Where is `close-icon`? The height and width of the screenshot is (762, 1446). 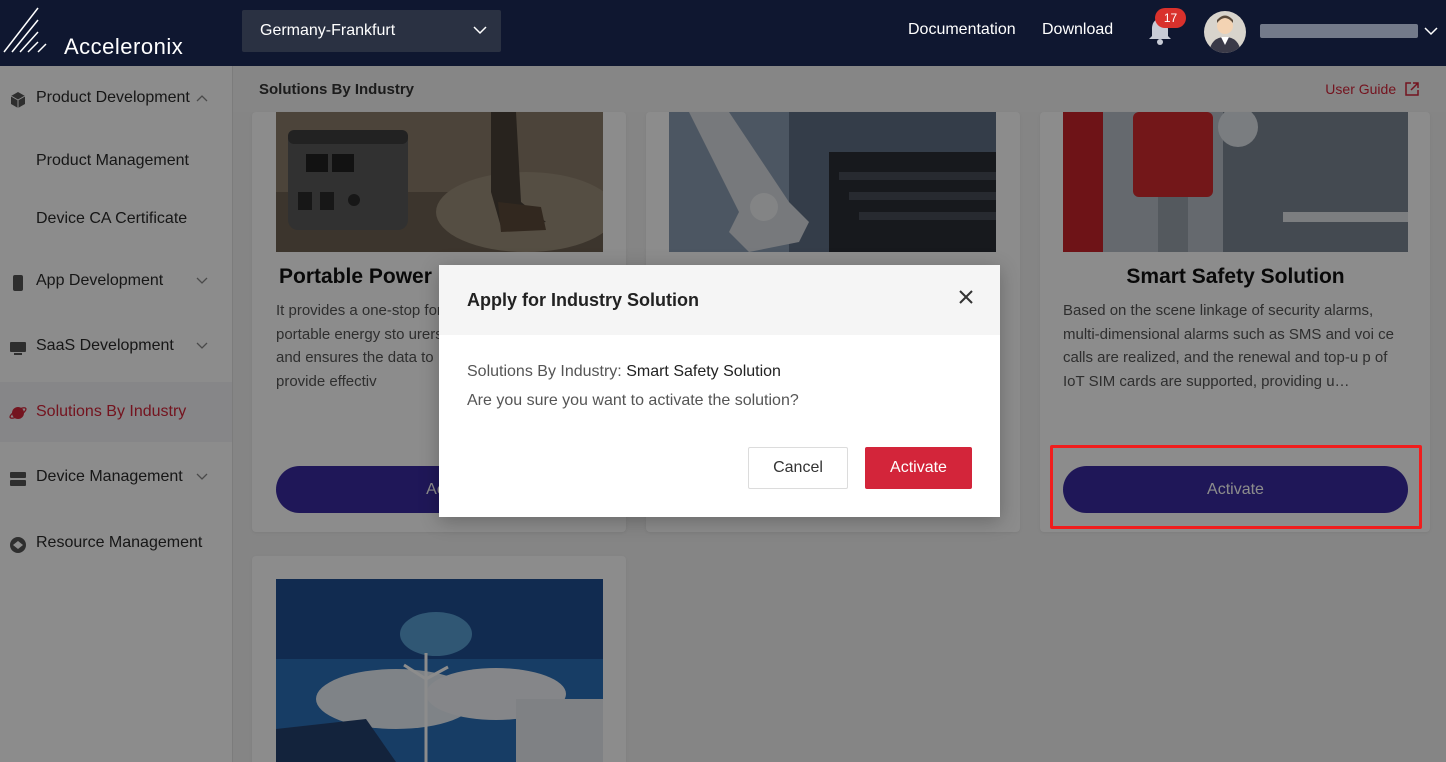 close-icon is located at coordinates (966, 297).